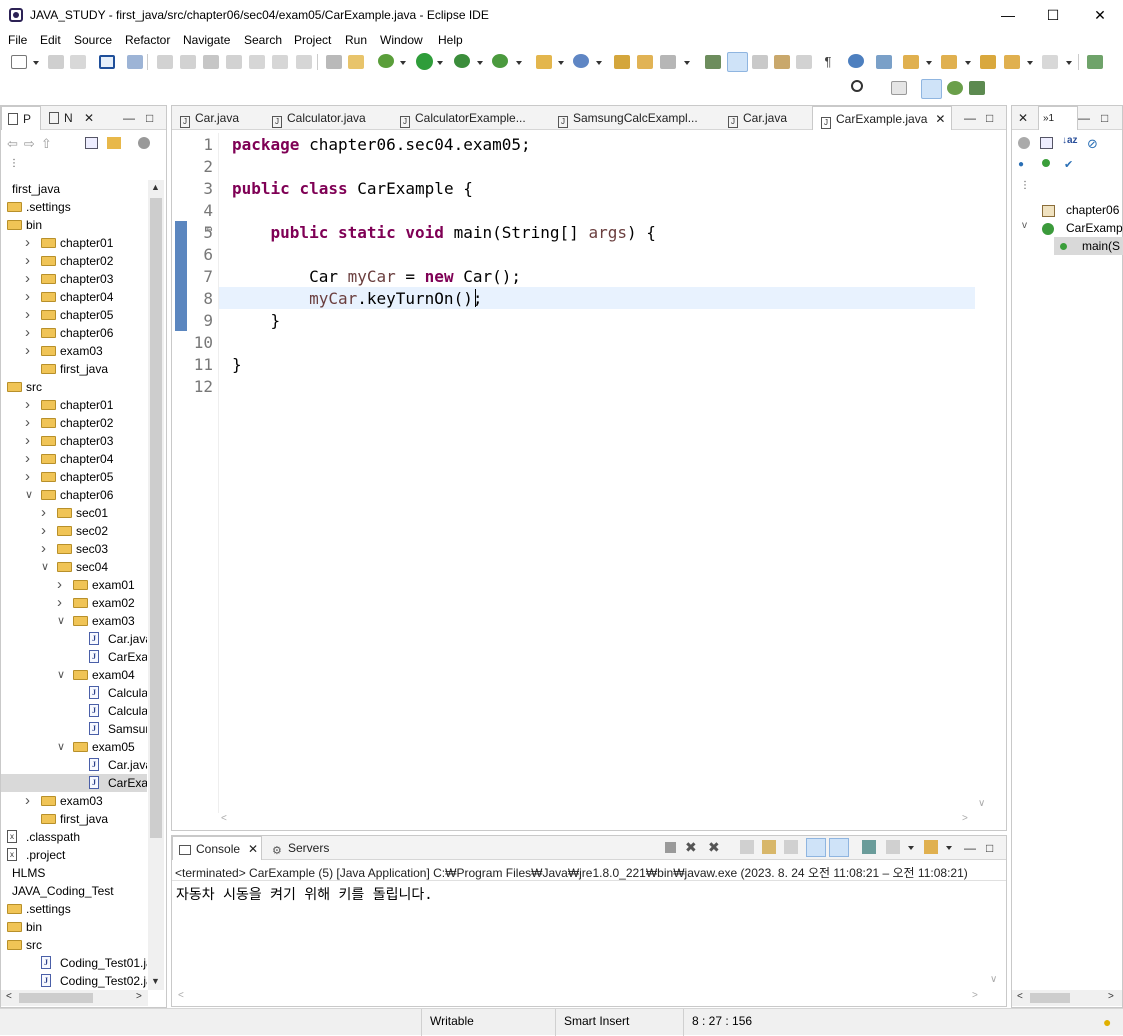 The image size is (1123, 1036). What do you see at coordinates (1092, 210) in the screenshot?
I see `outline-package-label: chapter06` at bounding box center [1092, 210].